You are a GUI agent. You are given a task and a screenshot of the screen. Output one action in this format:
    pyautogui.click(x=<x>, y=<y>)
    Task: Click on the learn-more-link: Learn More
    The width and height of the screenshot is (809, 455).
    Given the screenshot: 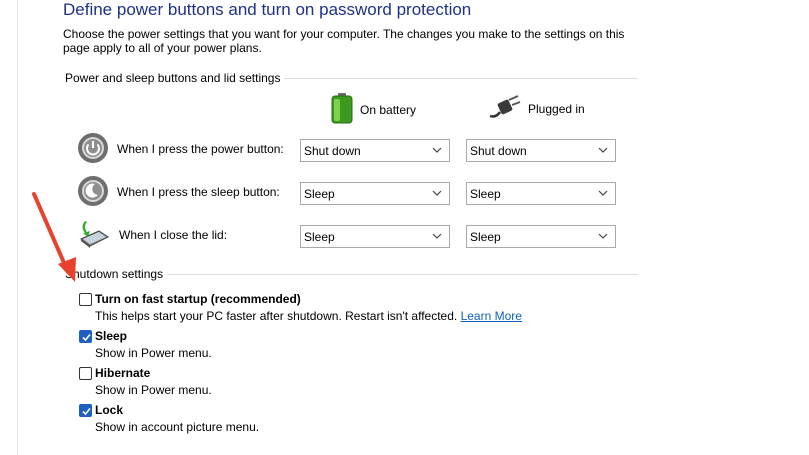 What is the action you would take?
    pyautogui.click(x=491, y=316)
    